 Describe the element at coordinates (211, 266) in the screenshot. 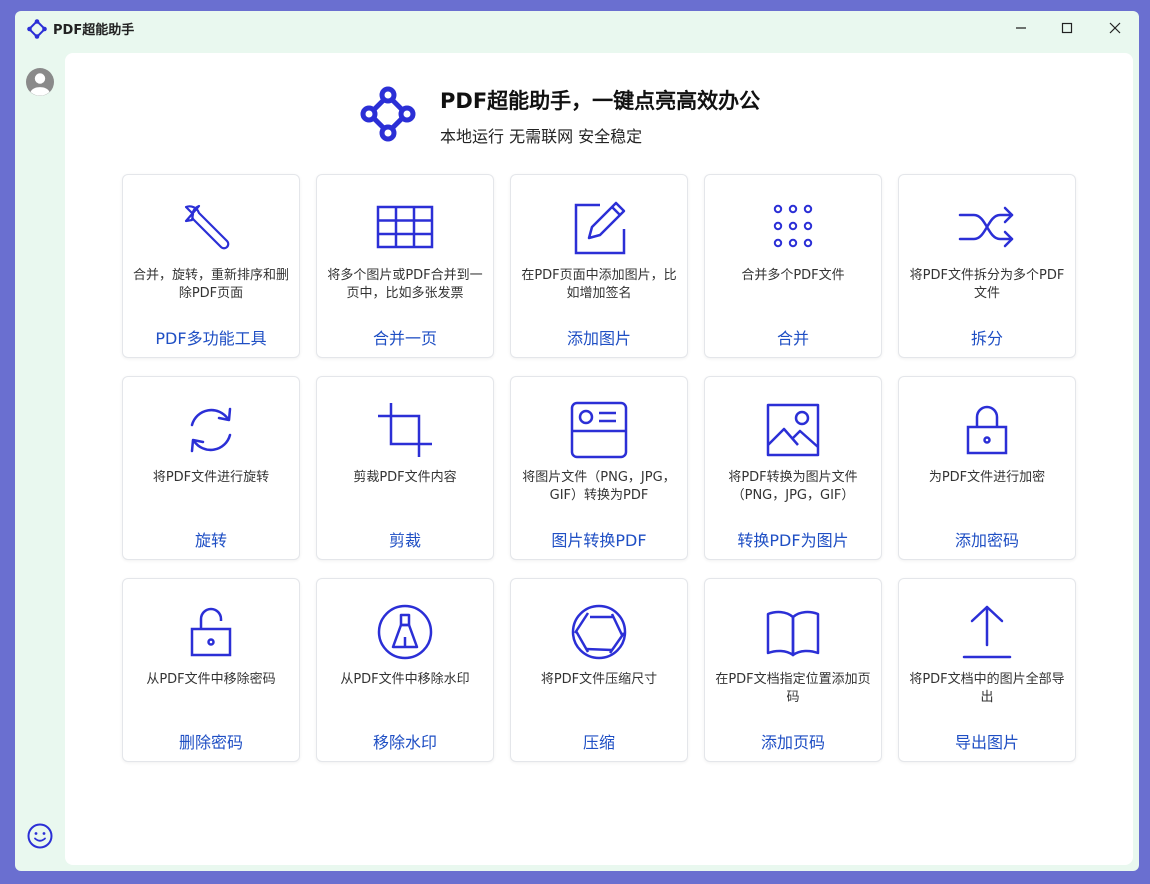

I see `tool-card-multi-tool: 合并，旋转，重新排序和删除PDF页面 PDF多功能工具` at that location.